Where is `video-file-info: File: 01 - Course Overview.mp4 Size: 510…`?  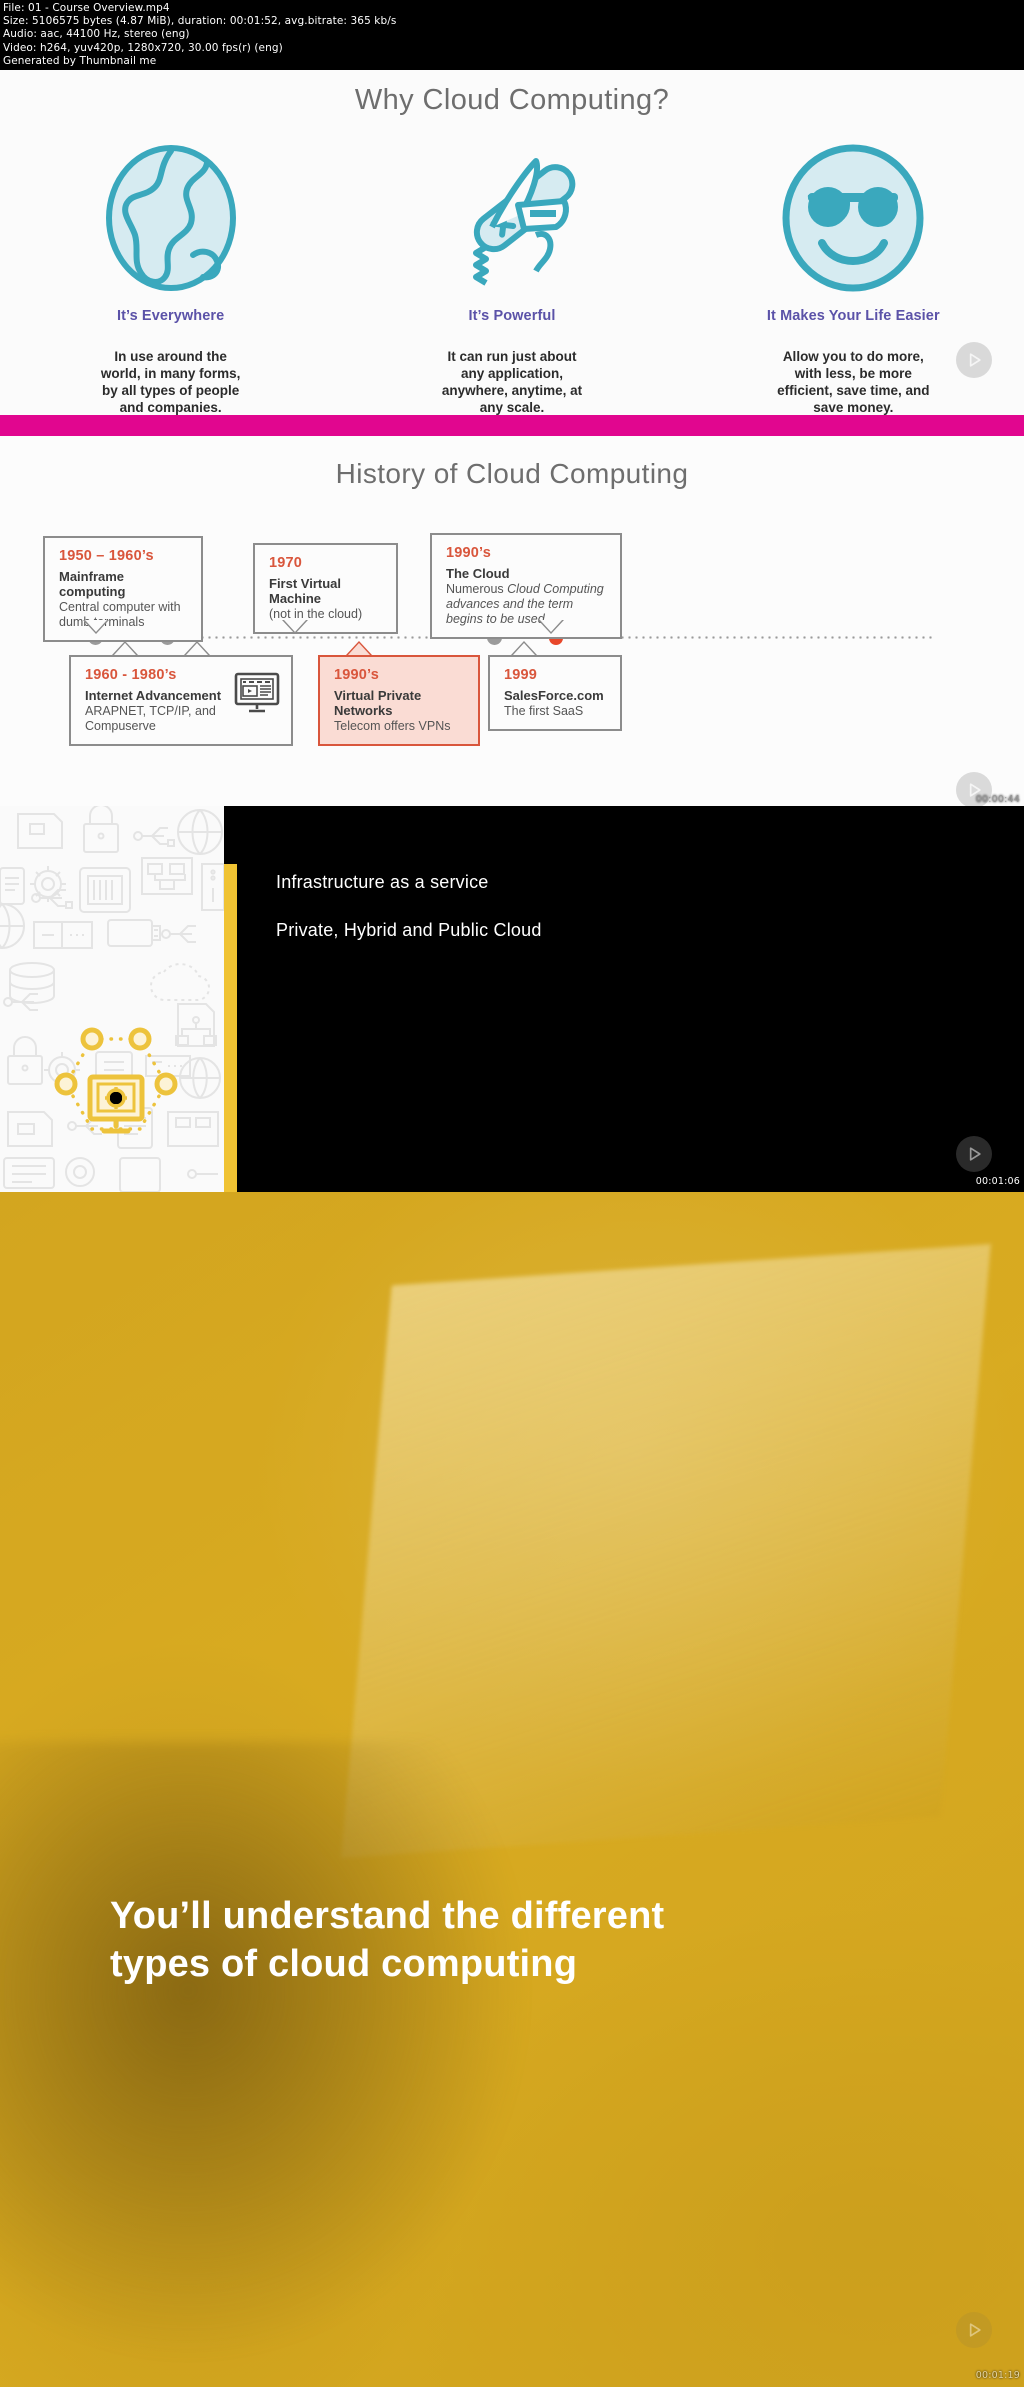 video-file-info: File: 01 - Course Overview.mp4 Size: 510… is located at coordinates (512, 35).